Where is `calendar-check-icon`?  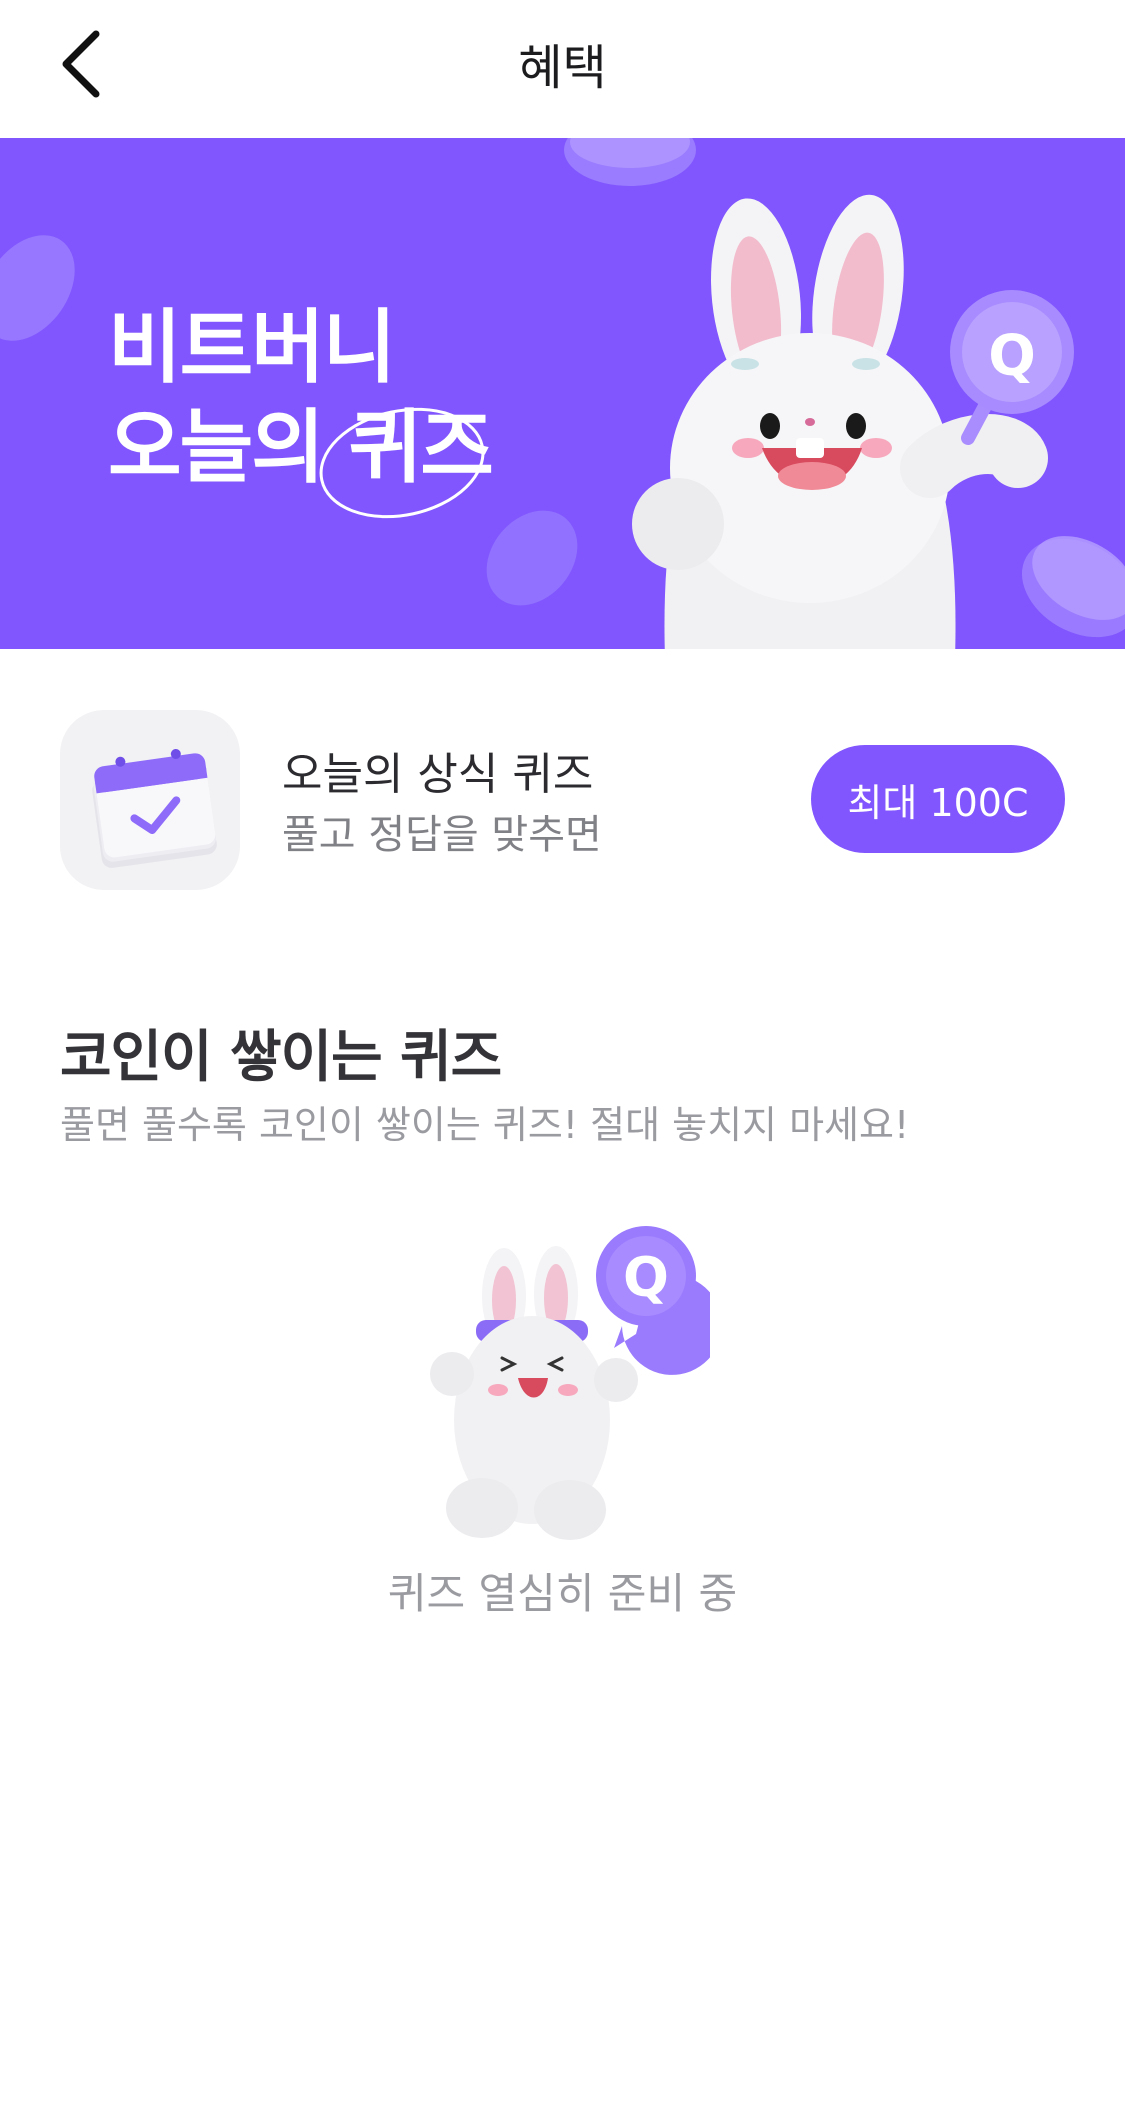
calendar-check-icon is located at coordinates (154, 808).